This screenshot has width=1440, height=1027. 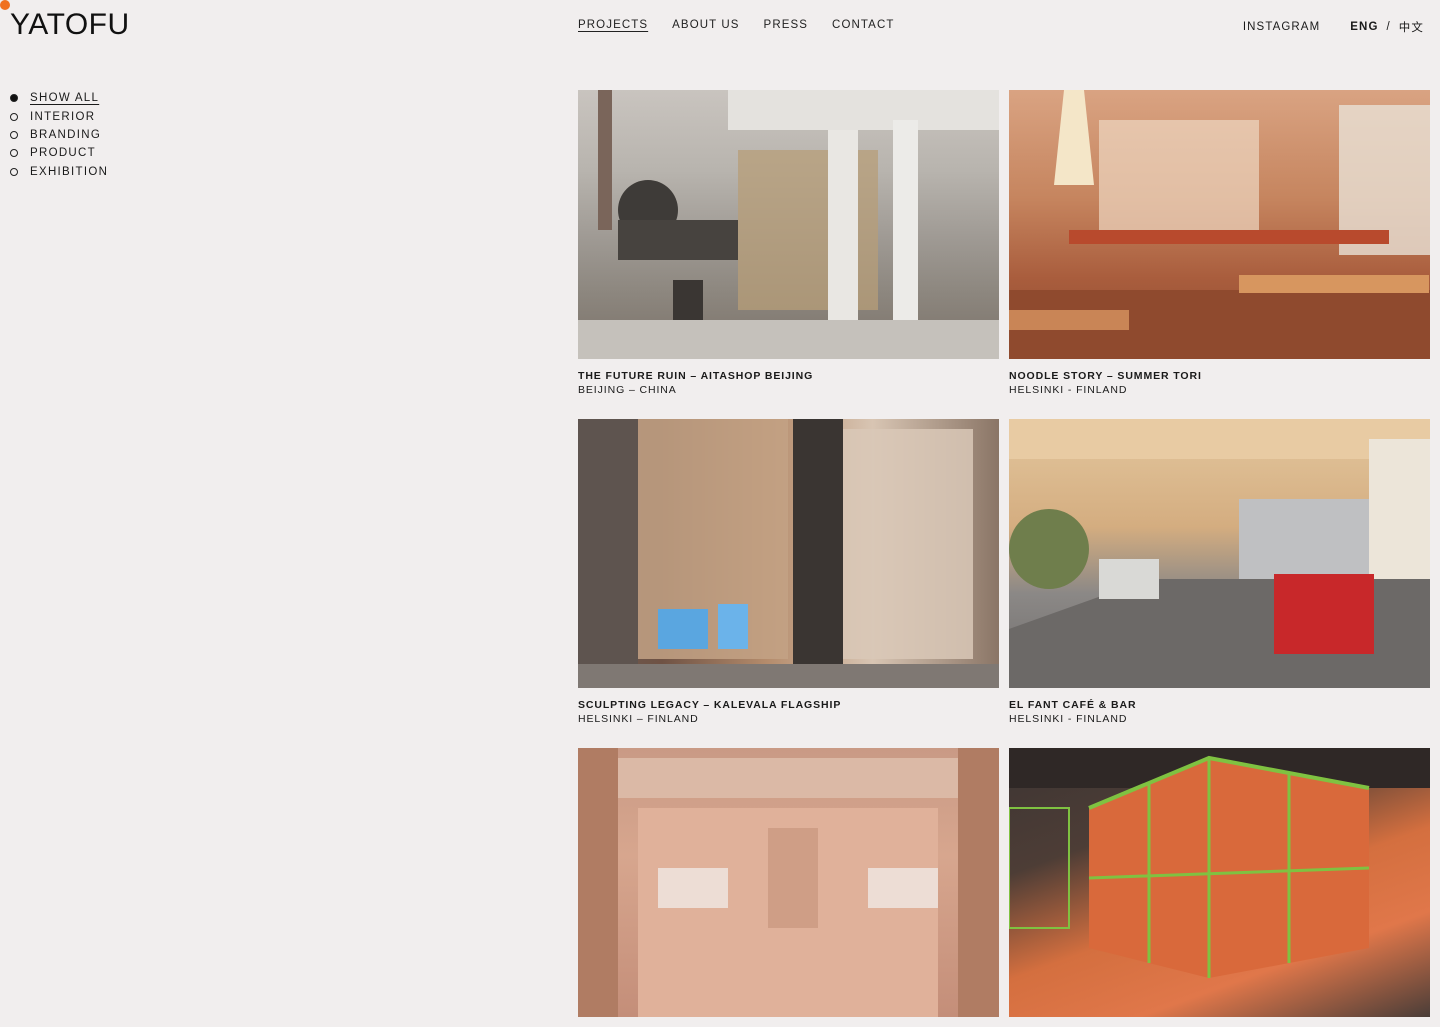 I want to click on nav-about-us: ABOUT US, so click(x=705, y=25).